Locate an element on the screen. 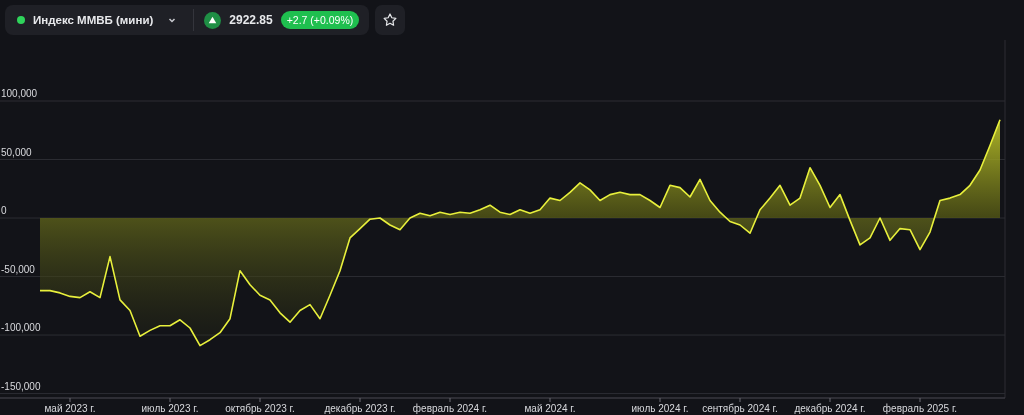 The image size is (1024, 415). favorite-star-button is located at coordinates (390, 20).